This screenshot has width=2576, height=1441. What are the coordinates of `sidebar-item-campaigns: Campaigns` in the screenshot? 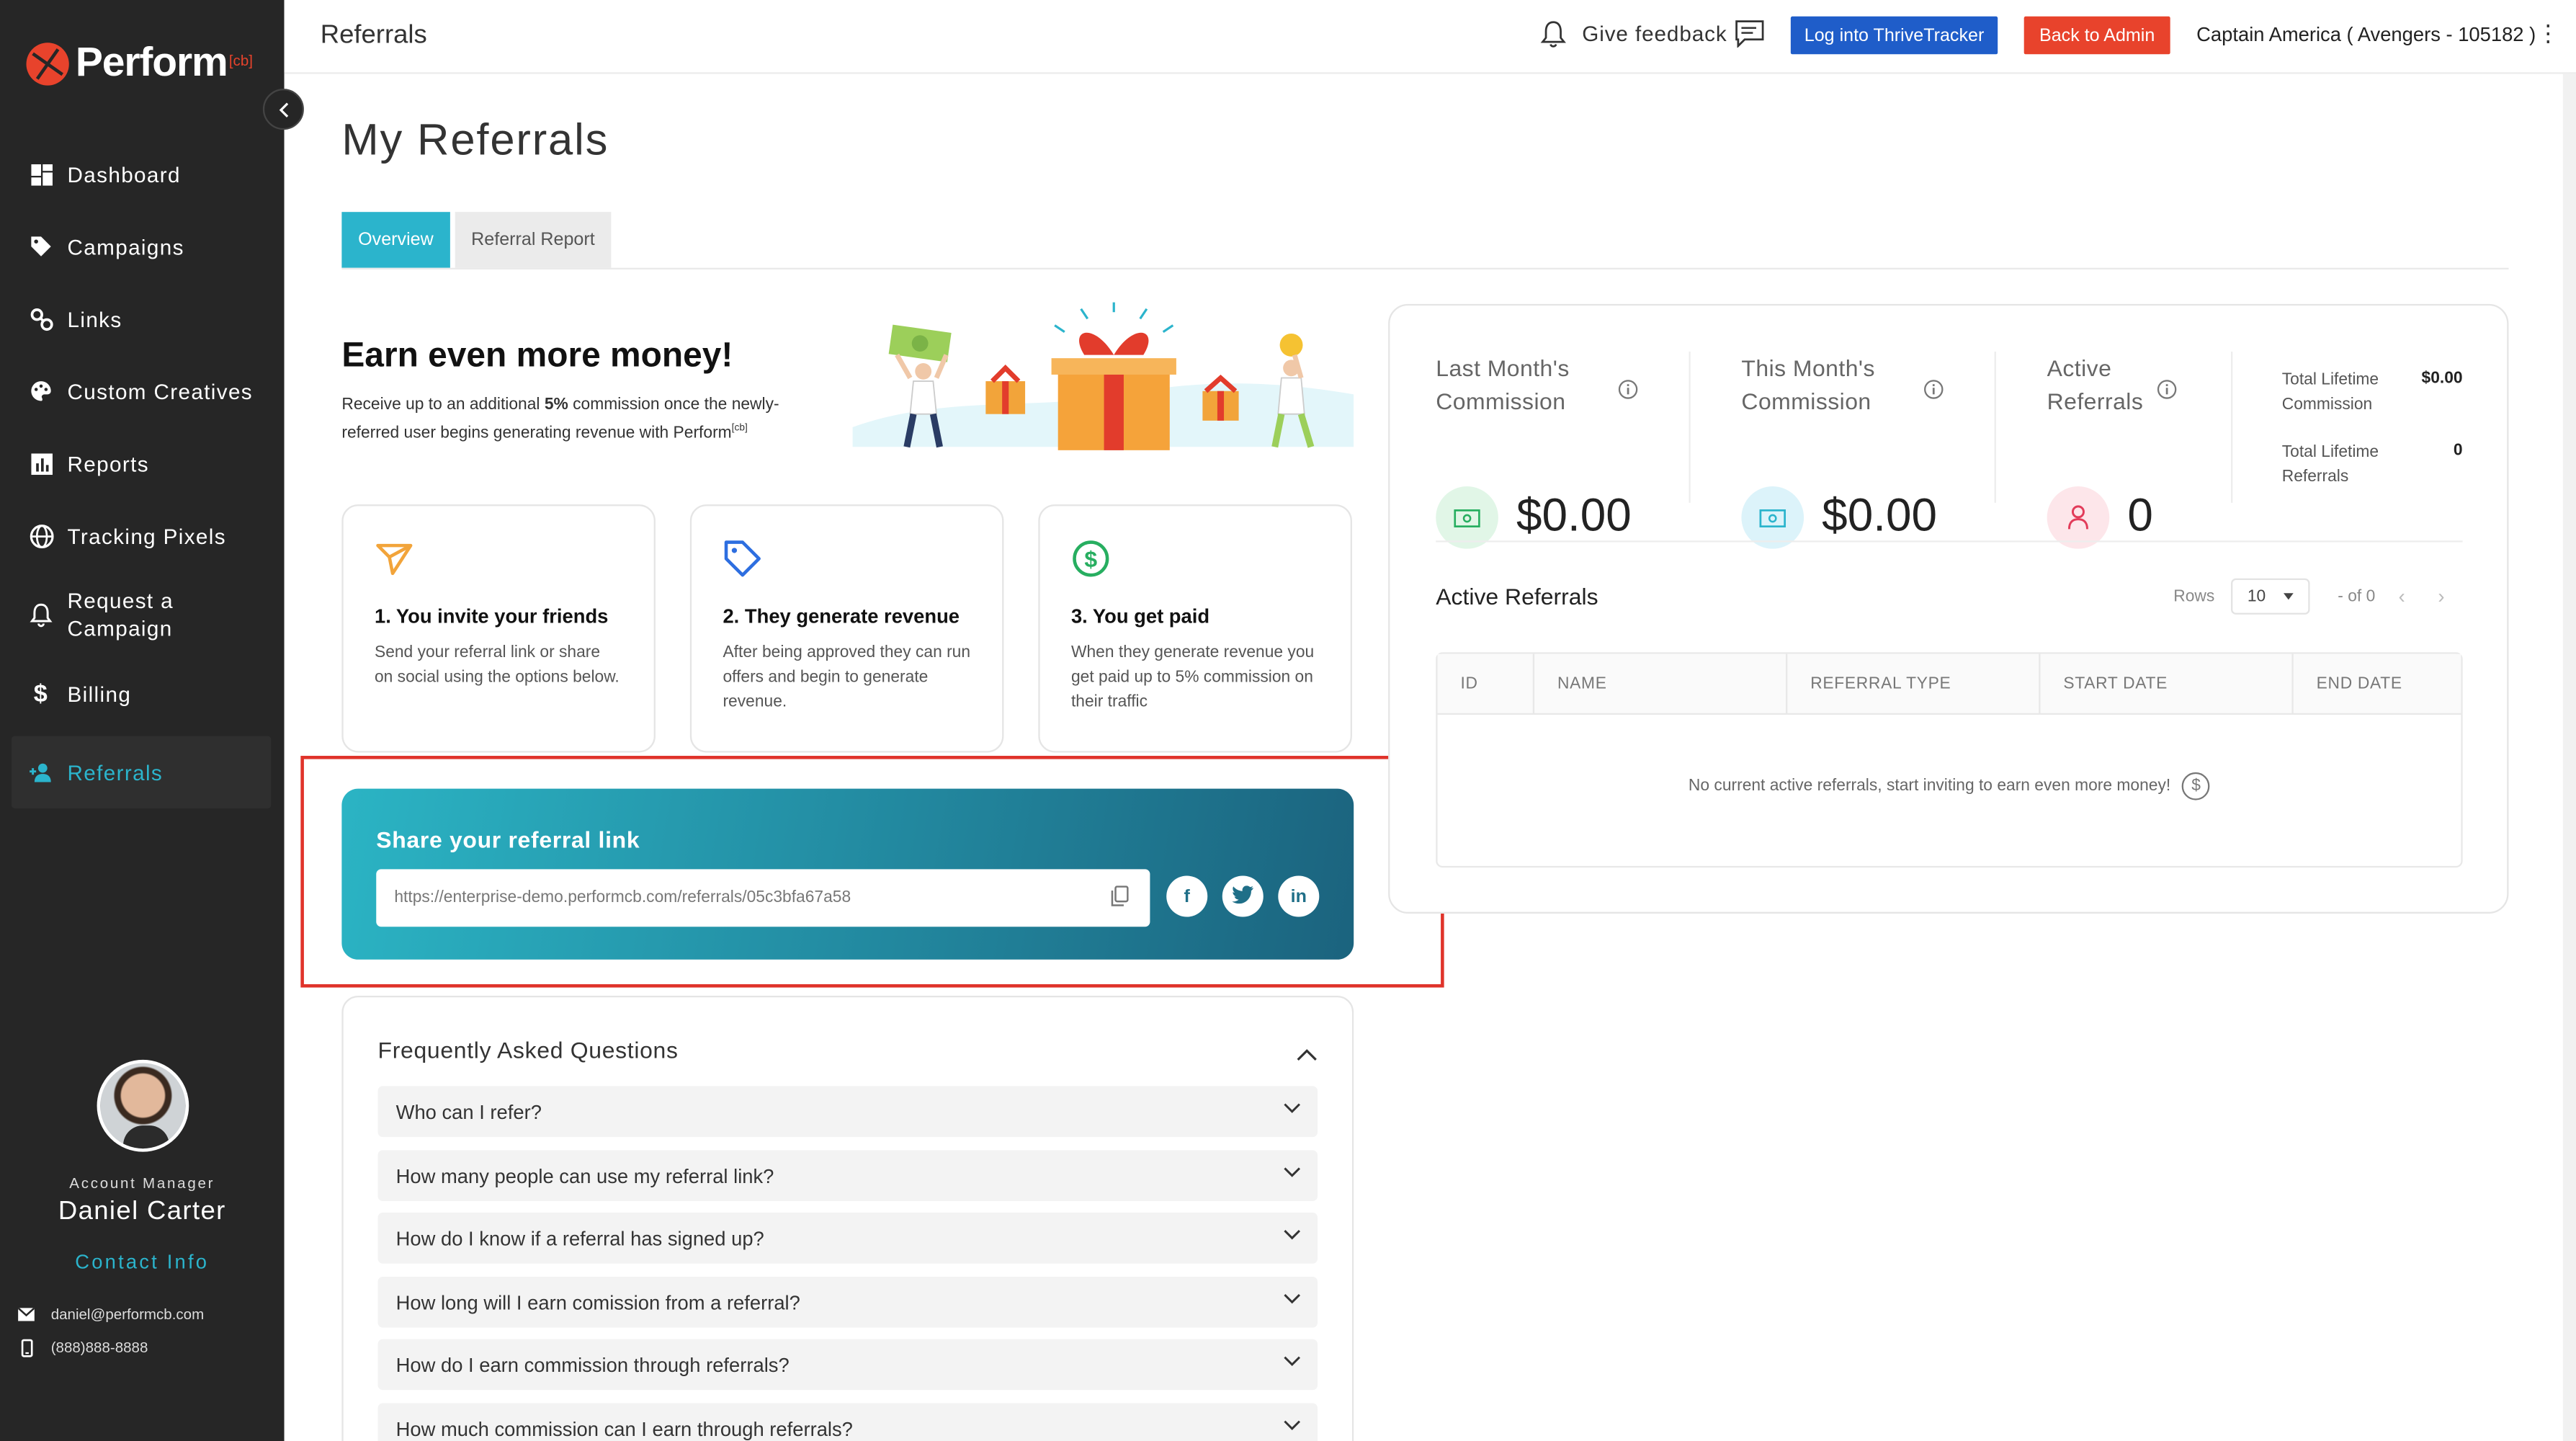 It's located at (142, 246).